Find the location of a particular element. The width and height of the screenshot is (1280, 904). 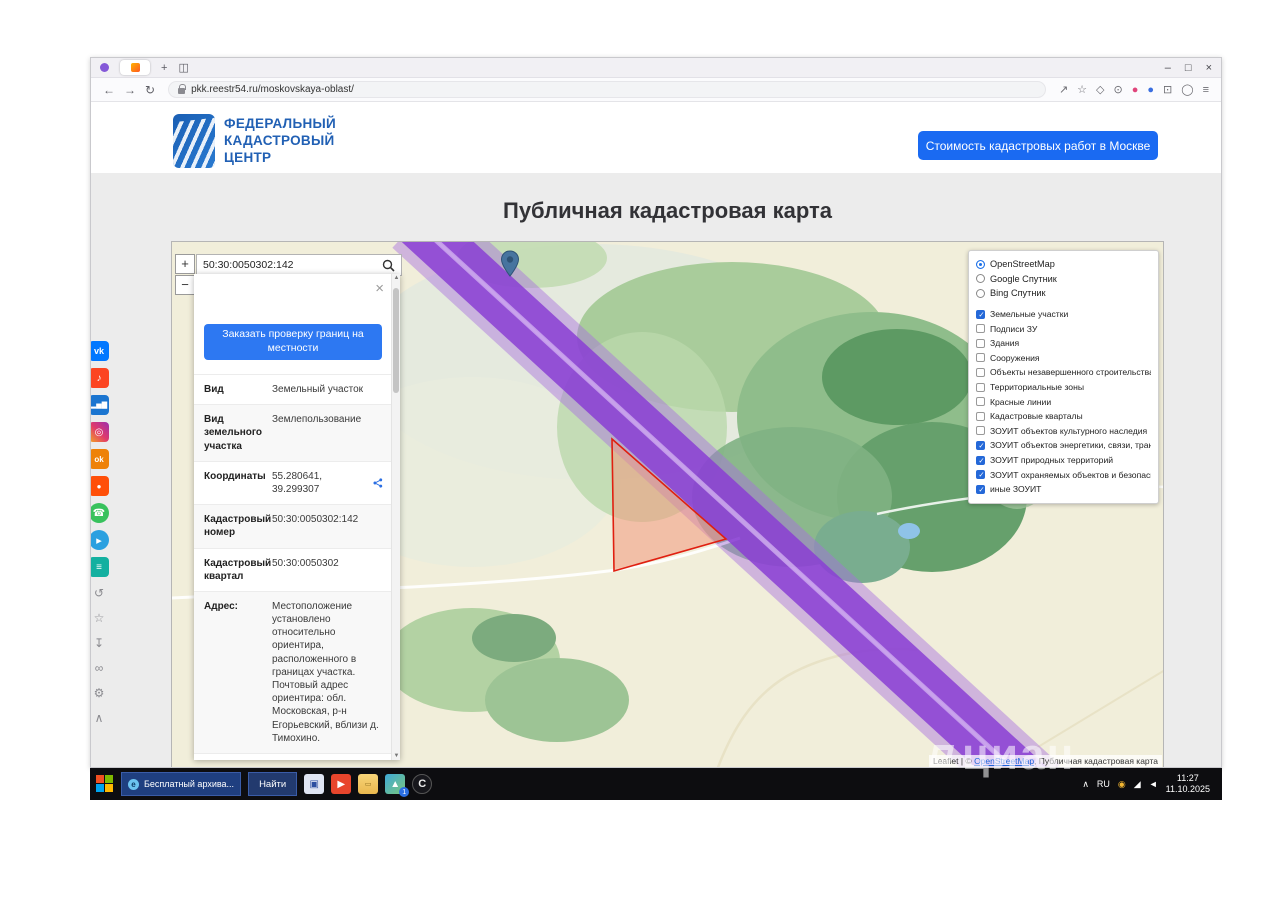

list-icon: ≡ is located at coordinates (100, 567).